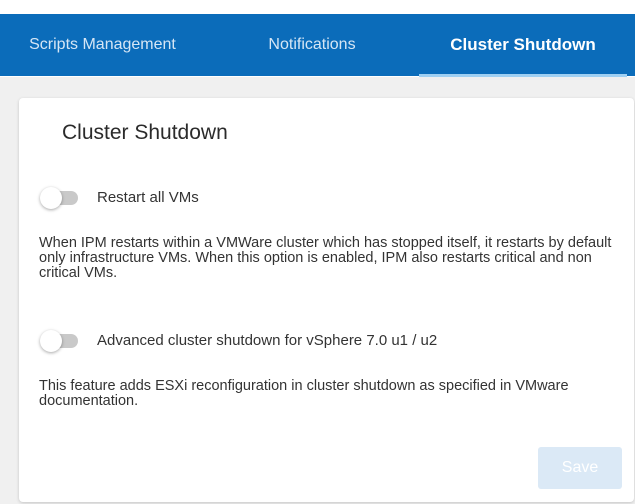 The height and width of the screenshot is (504, 635). I want to click on tab-label: Notifications, so click(312, 44).